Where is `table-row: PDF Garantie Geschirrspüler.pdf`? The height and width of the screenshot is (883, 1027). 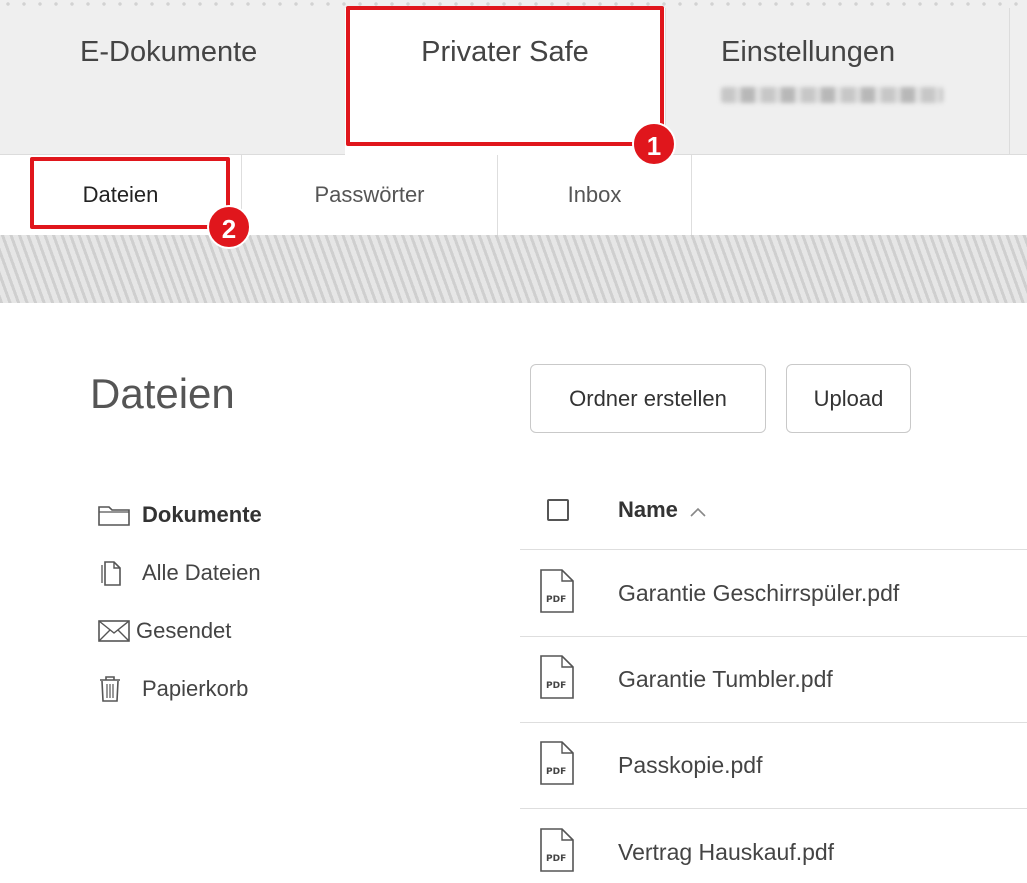
table-row: PDF Garantie Geschirrspüler.pdf is located at coordinates (773, 594).